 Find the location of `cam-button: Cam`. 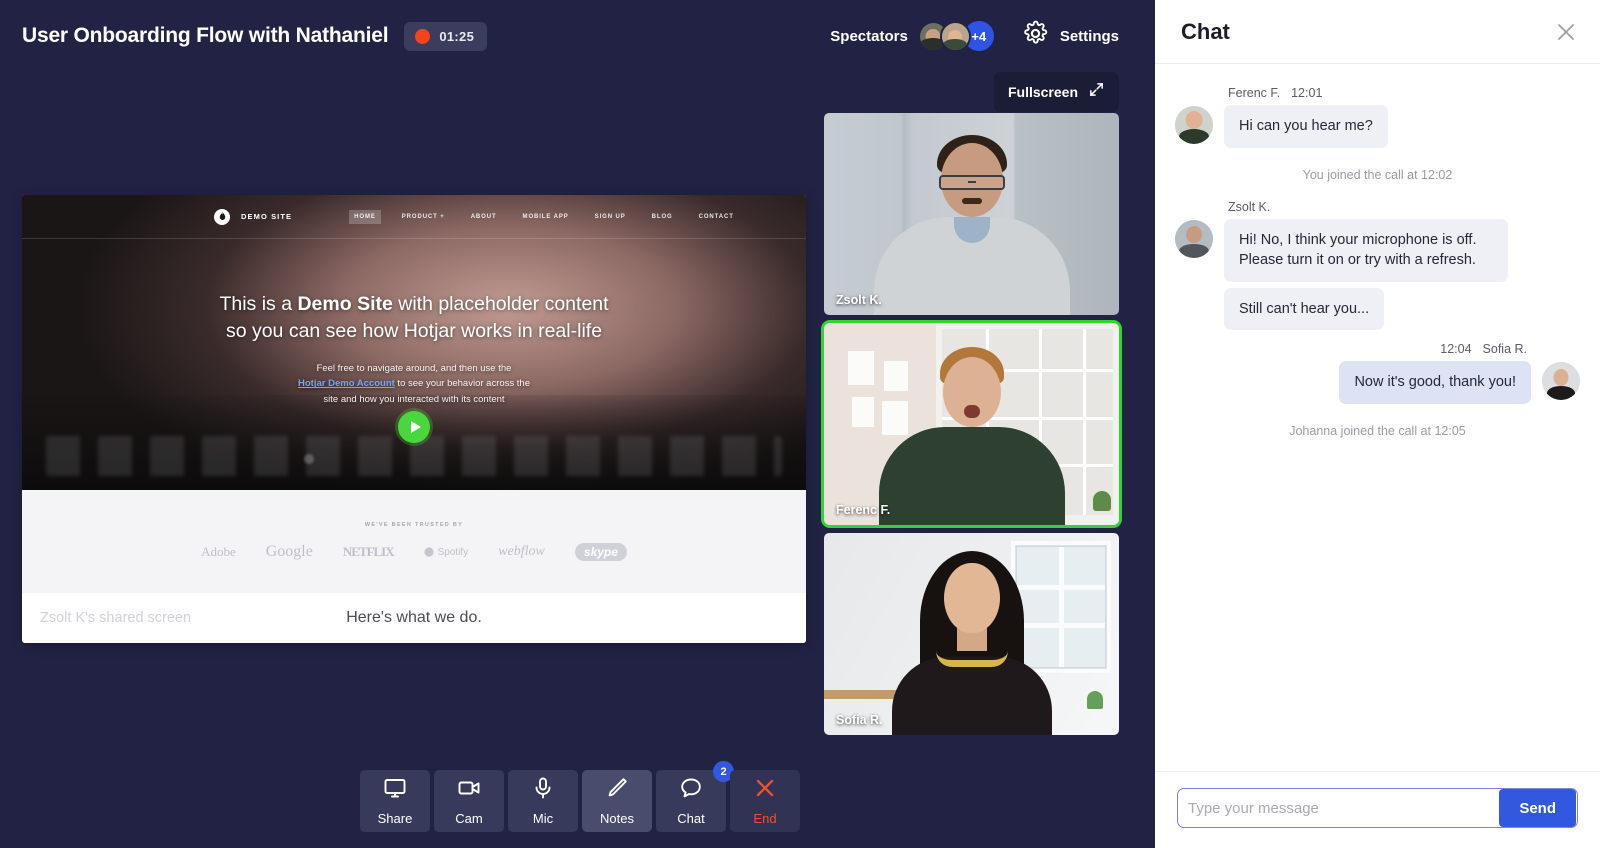

cam-button: Cam is located at coordinates (469, 801).